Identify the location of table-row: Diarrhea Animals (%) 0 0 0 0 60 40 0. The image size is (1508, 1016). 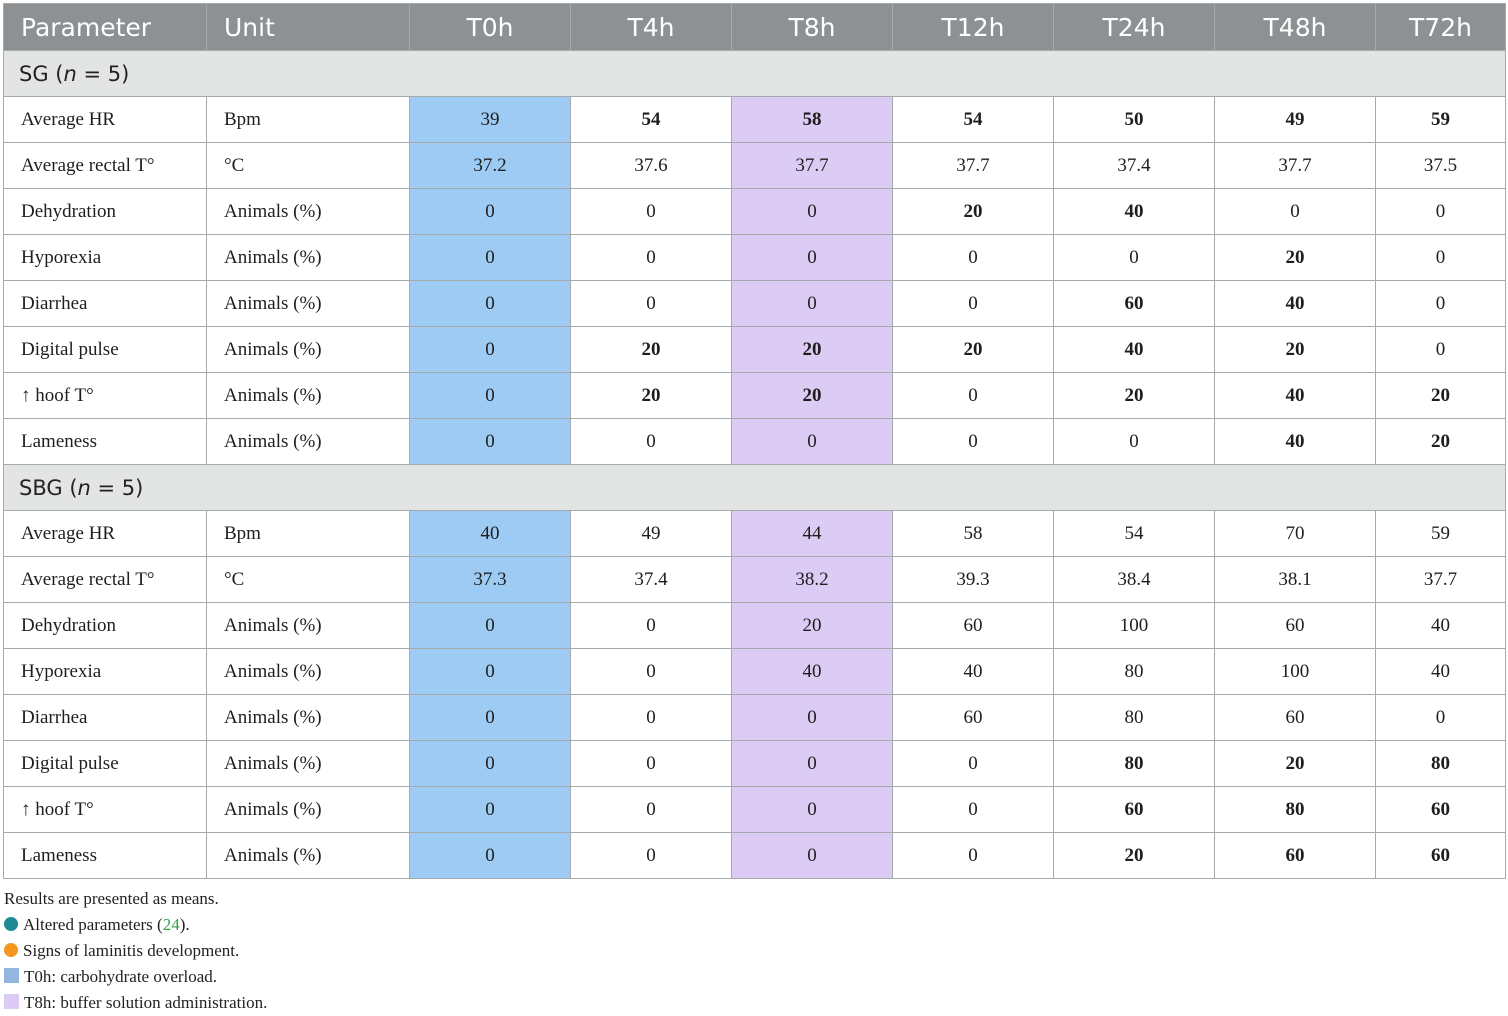
(754, 303).